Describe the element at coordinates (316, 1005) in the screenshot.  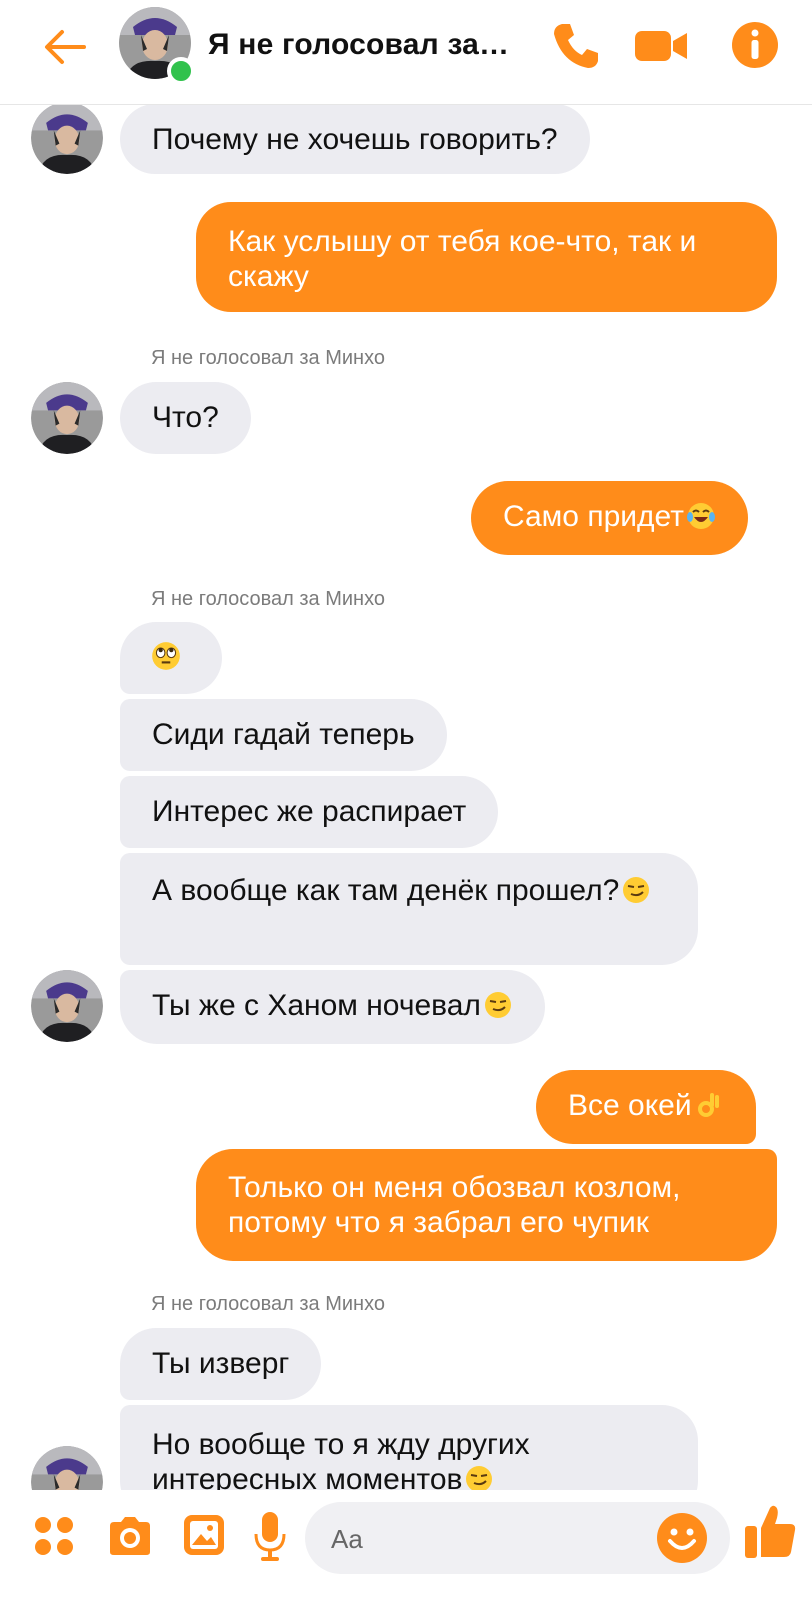
I see `message-text: Ты же с Ханом ночевал` at that location.